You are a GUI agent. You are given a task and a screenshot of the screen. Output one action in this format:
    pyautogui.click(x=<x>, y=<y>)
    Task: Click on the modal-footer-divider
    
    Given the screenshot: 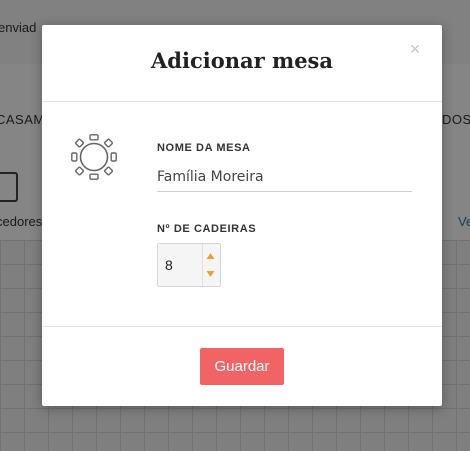 What is the action you would take?
    pyautogui.click(x=242, y=326)
    